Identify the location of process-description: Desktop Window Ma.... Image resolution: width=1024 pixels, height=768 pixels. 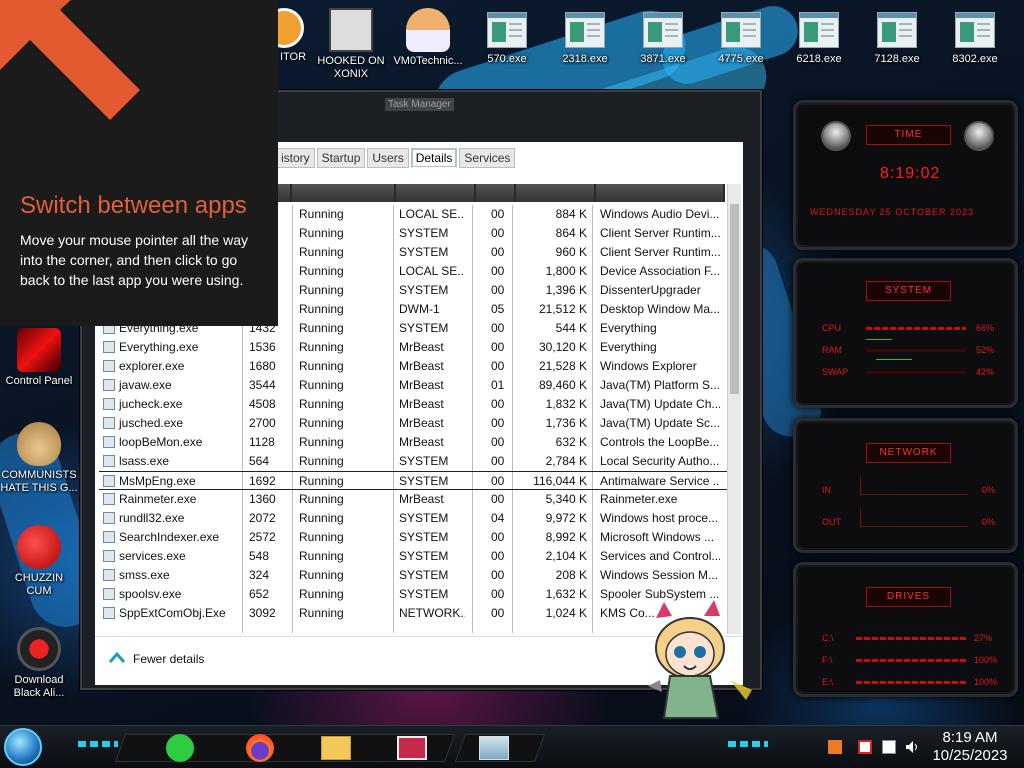
(660, 309).